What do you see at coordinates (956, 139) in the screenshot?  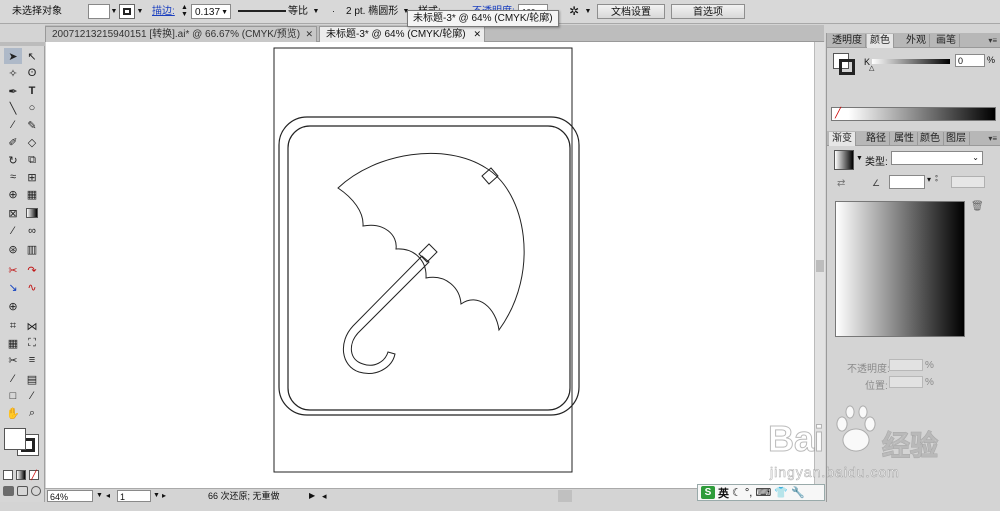 I see `tab-layers: 图层` at bounding box center [956, 139].